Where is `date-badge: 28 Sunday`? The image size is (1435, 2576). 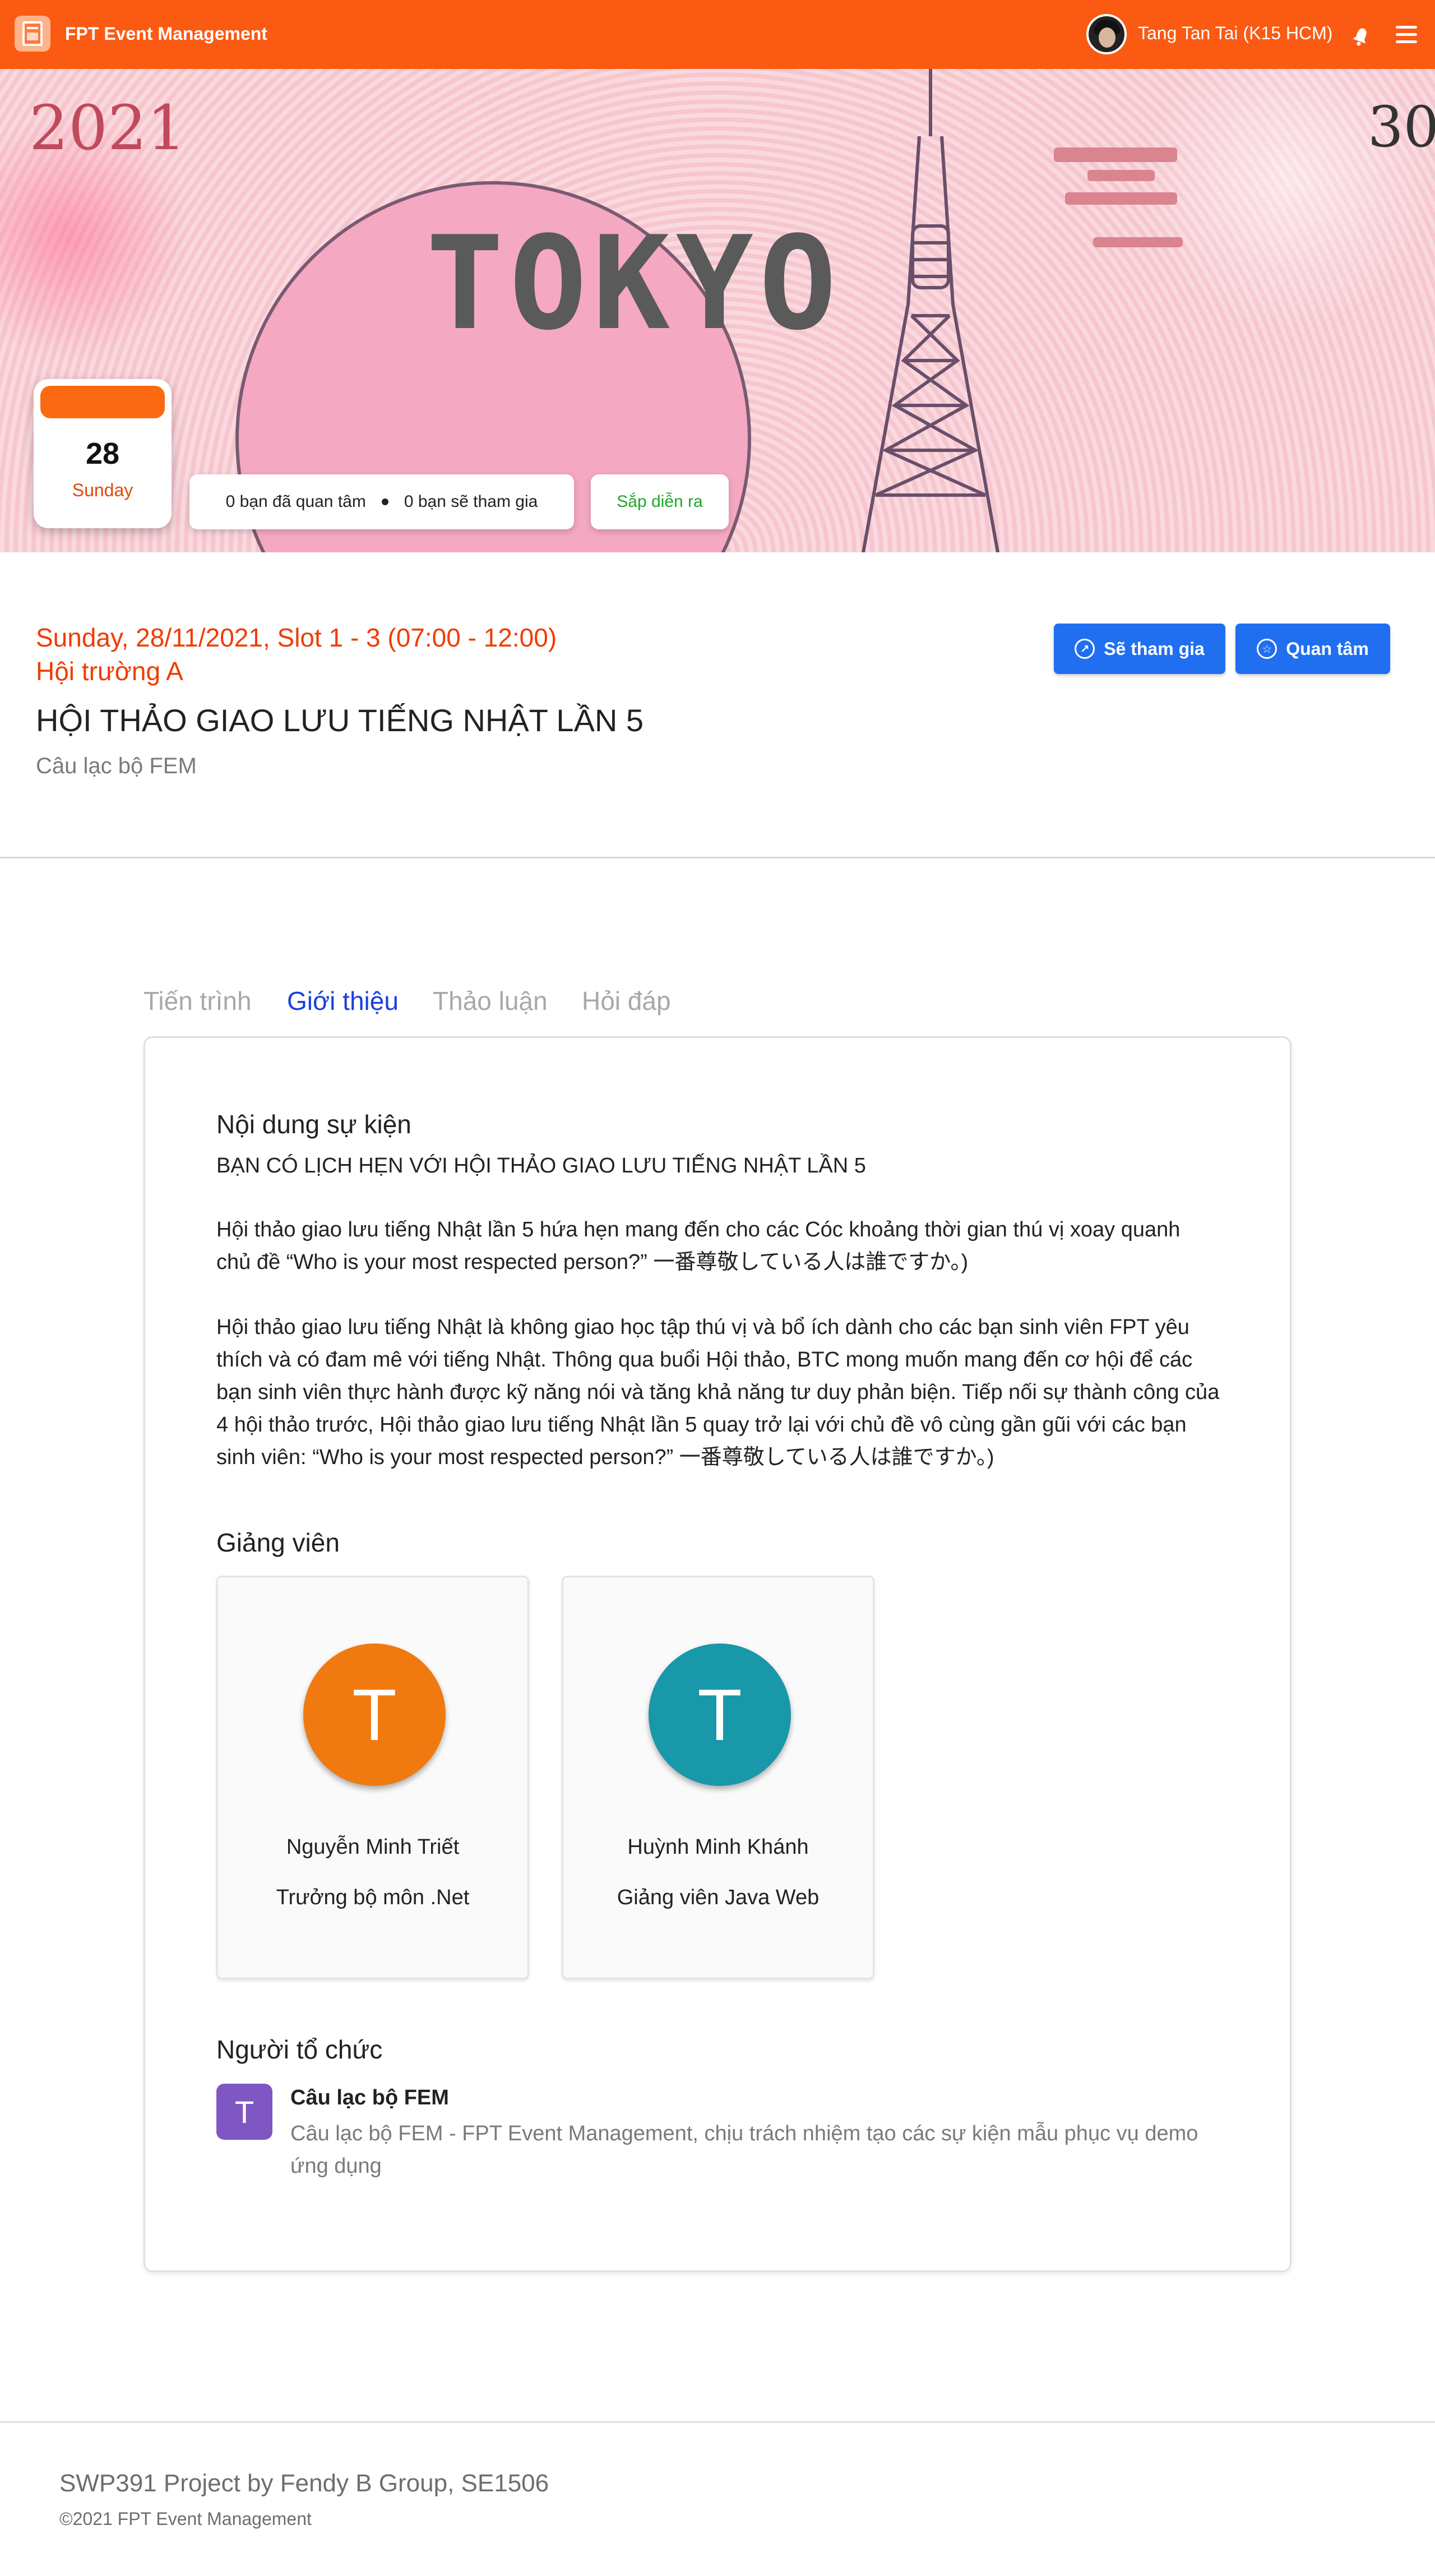
date-badge: 28 Sunday is located at coordinates (103, 453).